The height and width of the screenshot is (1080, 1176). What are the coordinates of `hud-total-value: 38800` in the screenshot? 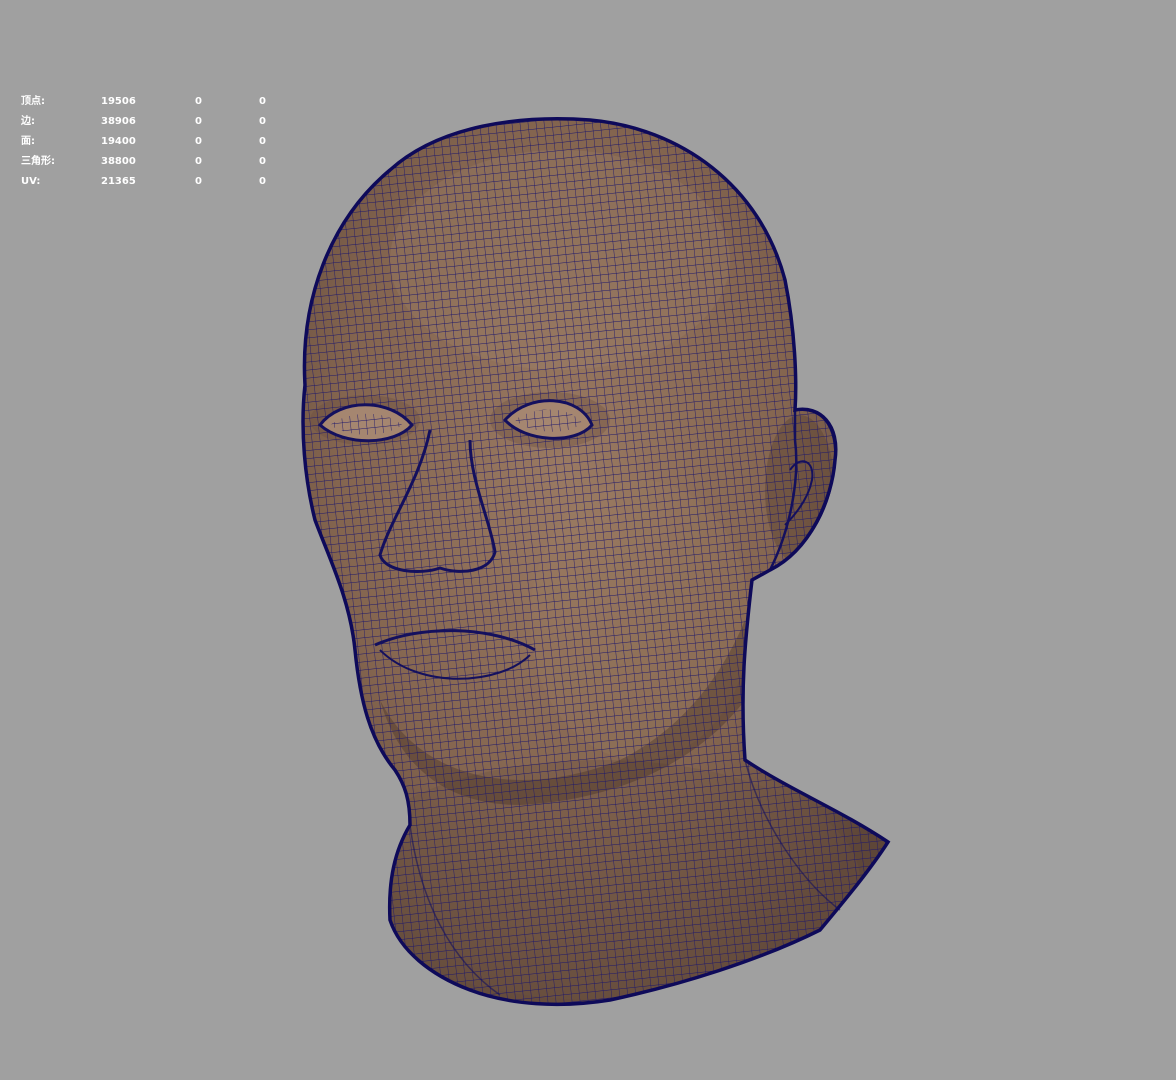 It's located at (118, 161).